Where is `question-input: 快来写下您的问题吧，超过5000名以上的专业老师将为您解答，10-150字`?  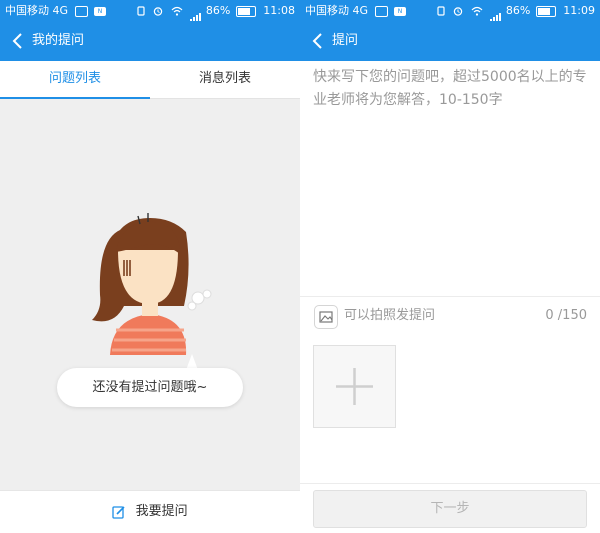
question-input: 快来写下您的问题吧，超过5000名以上的专业老师将为您解答，10-150字 is located at coordinates (450, 89).